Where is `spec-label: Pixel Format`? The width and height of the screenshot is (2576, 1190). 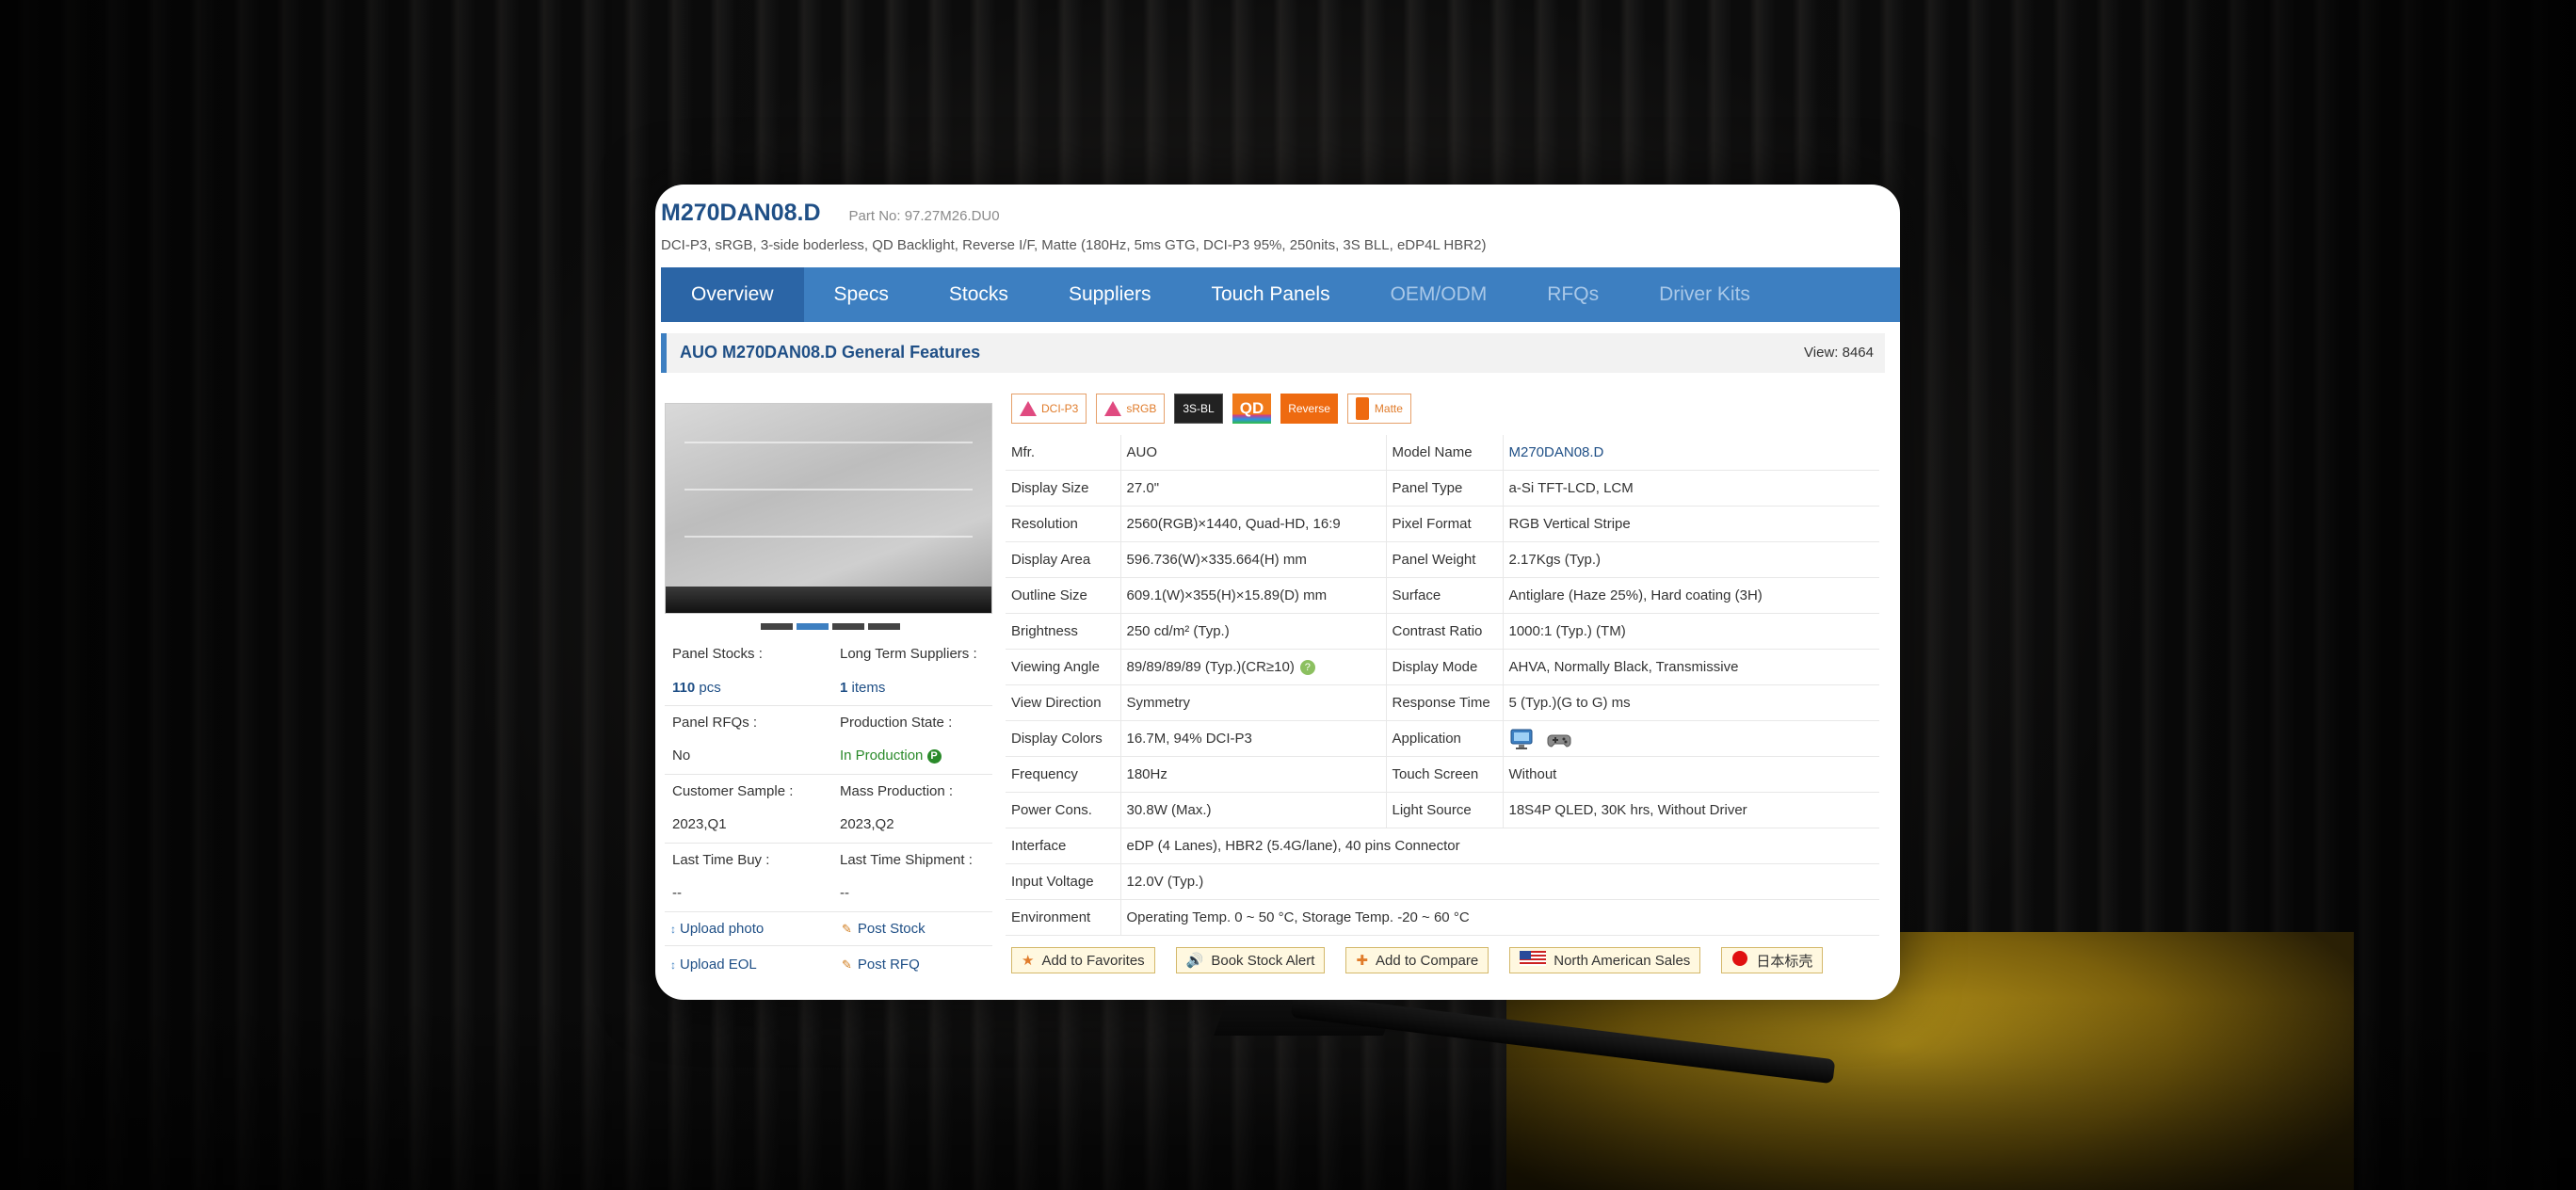 spec-label: Pixel Format is located at coordinates (1445, 524).